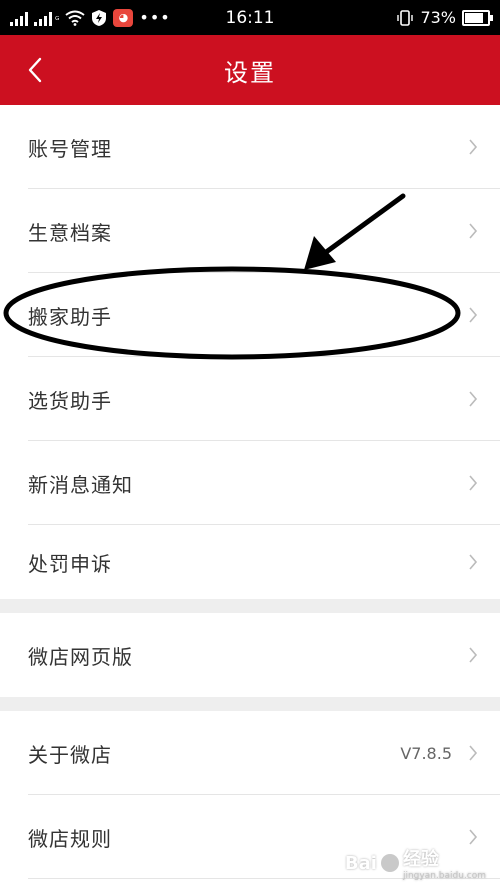 The width and height of the screenshot is (500, 889). Describe the element at coordinates (70, 232) in the screenshot. I see `settings-item-label: 生意档案` at that location.